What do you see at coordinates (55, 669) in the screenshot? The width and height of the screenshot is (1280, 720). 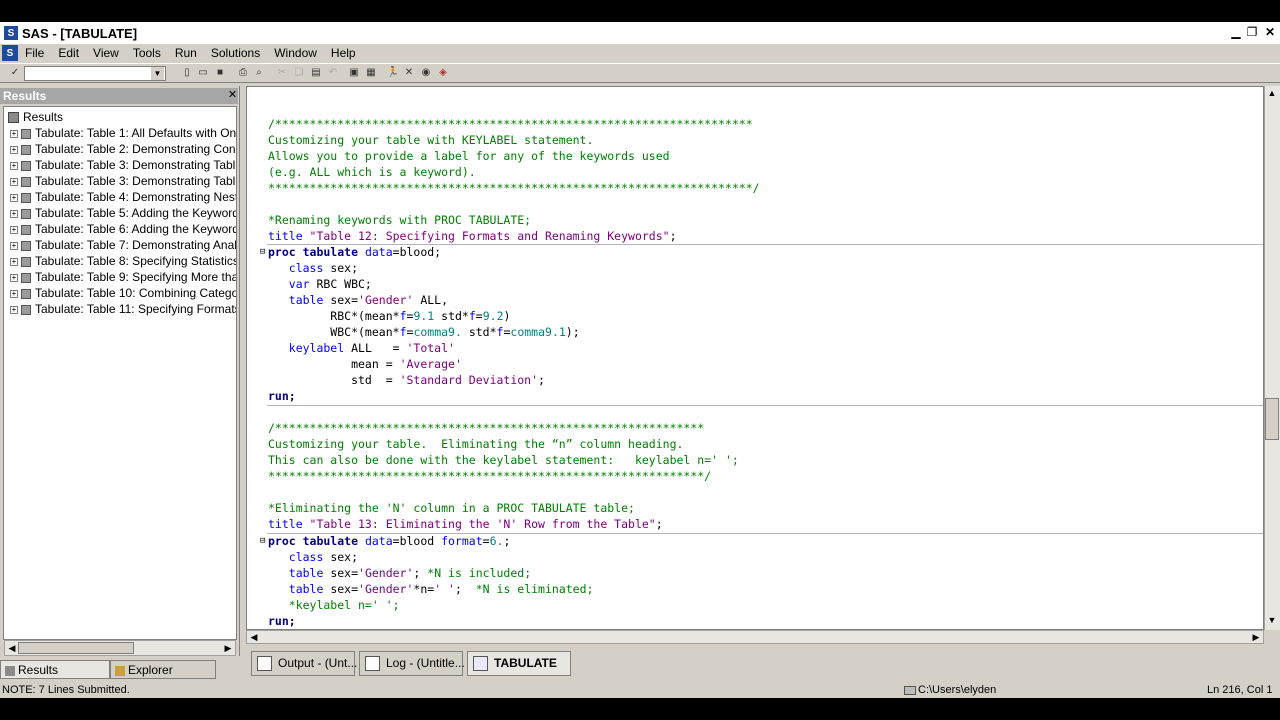 I see `tab-results: Results` at bounding box center [55, 669].